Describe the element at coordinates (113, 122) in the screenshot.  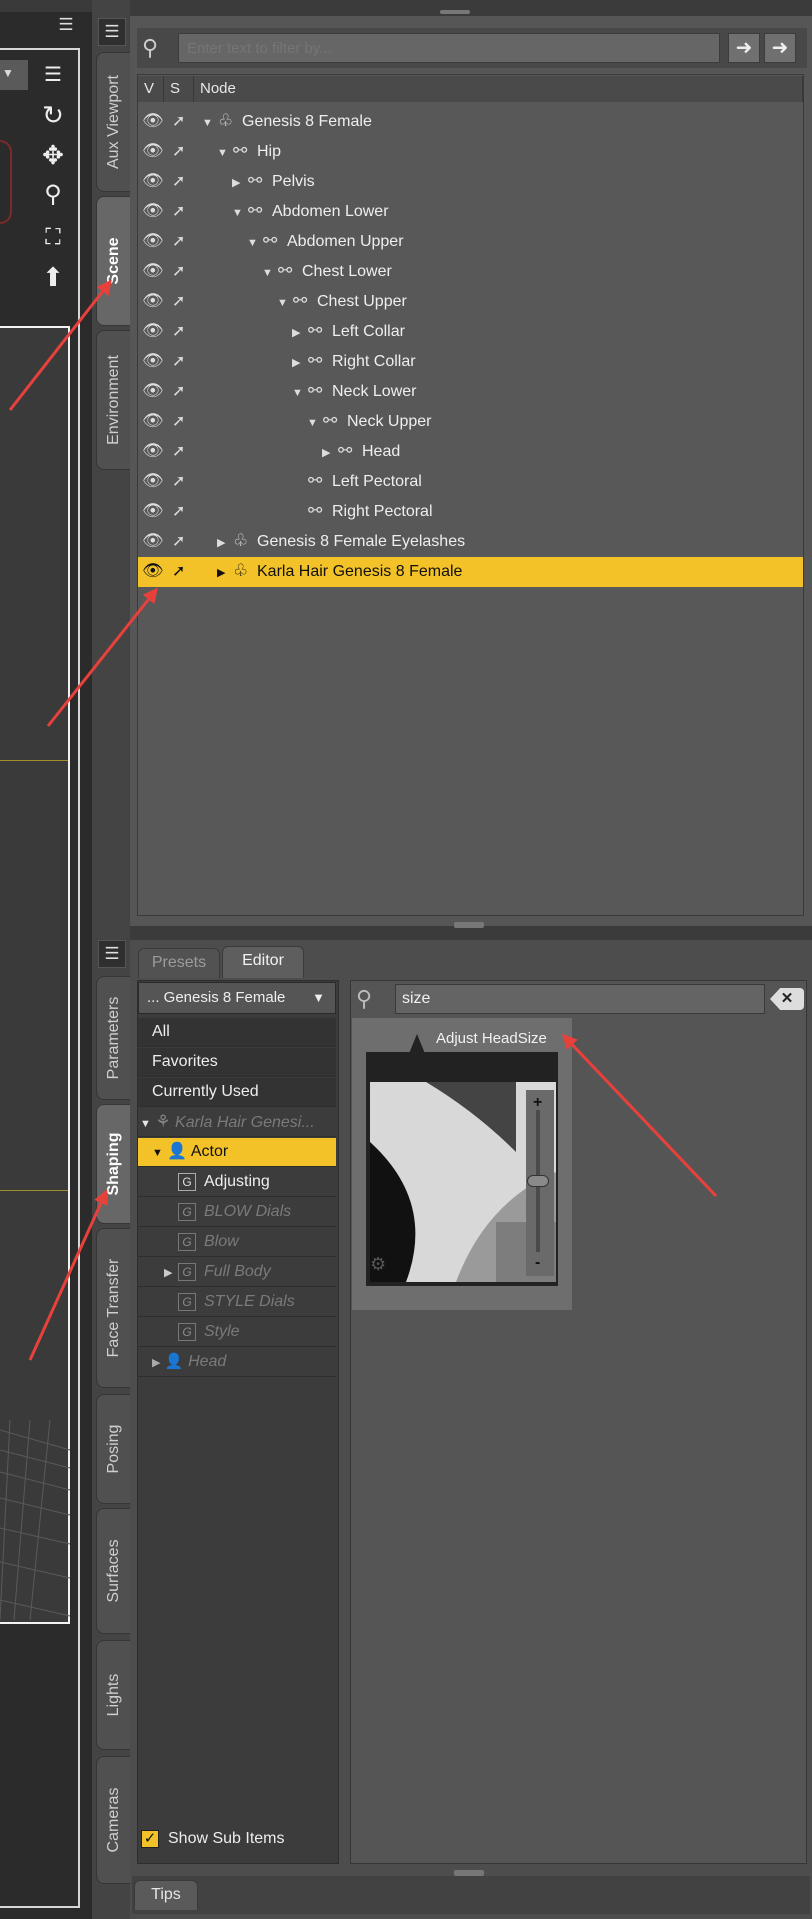
I see `tab-aux-viewport: Aux Viewport` at that location.